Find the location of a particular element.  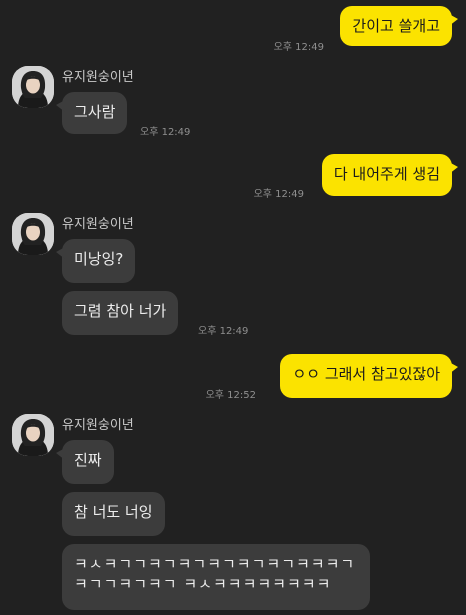

other-message-bubble: 그사람 is located at coordinates (91, 113).